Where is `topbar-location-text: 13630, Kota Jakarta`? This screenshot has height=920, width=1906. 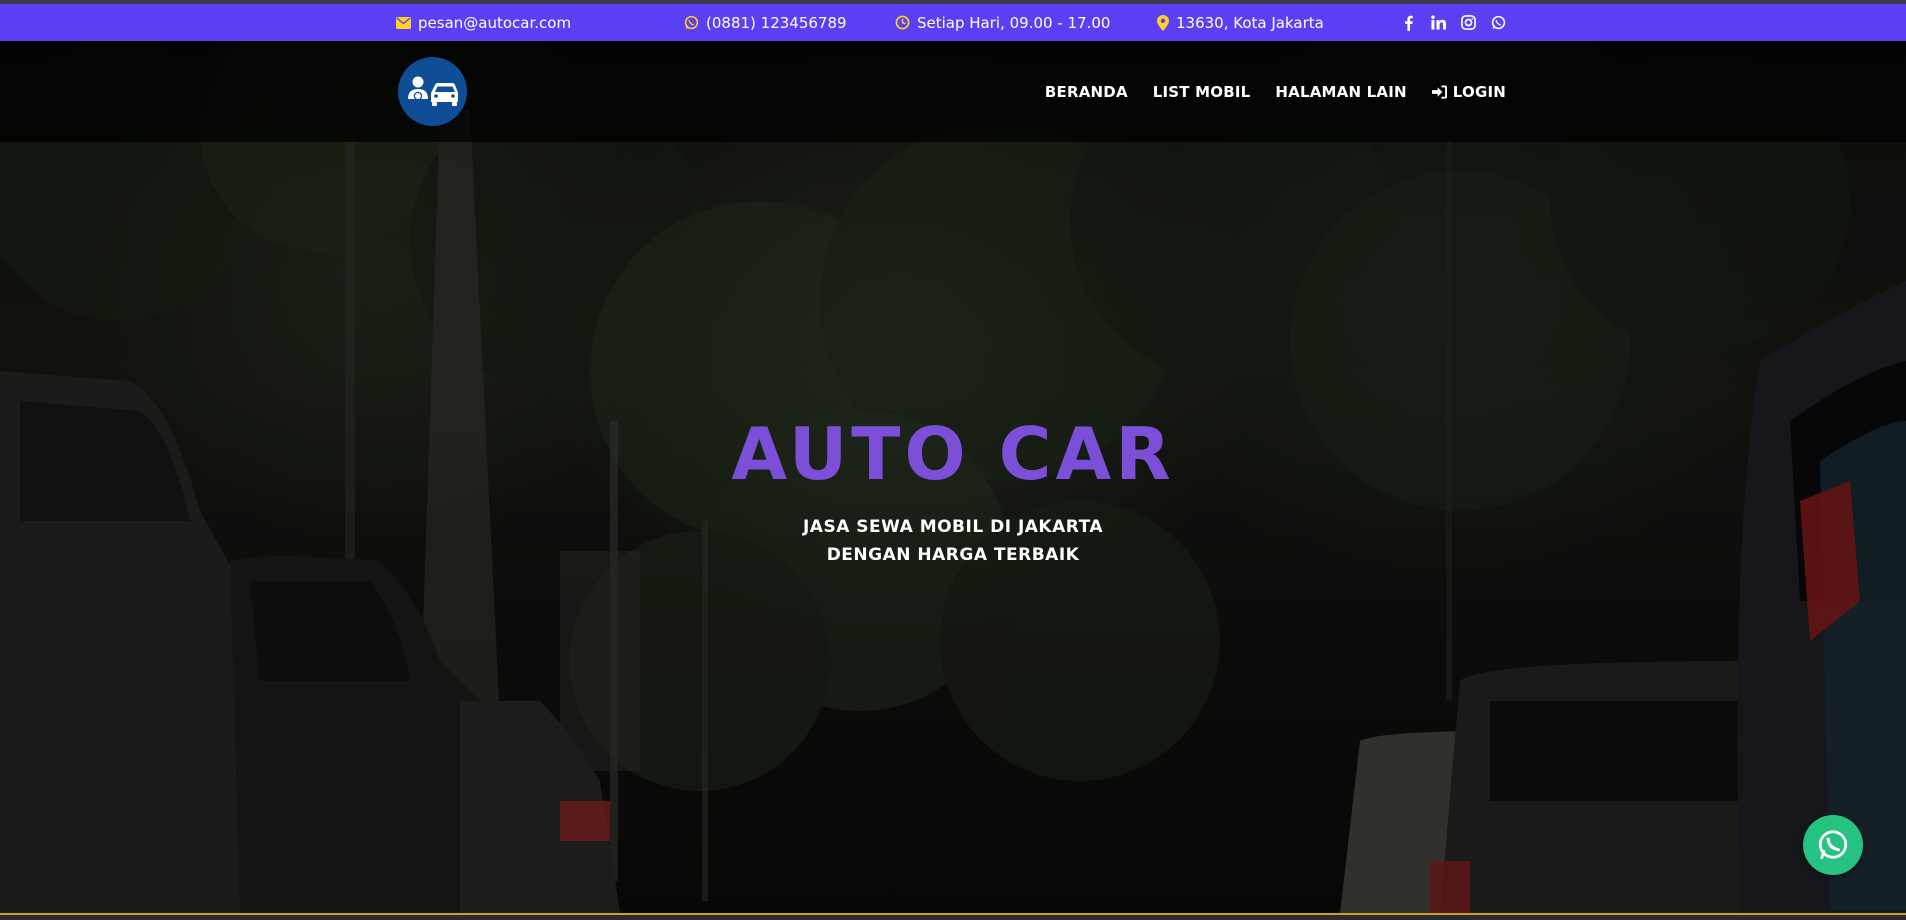 topbar-location-text: 13630, Kota Jakarta is located at coordinates (1250, 22).